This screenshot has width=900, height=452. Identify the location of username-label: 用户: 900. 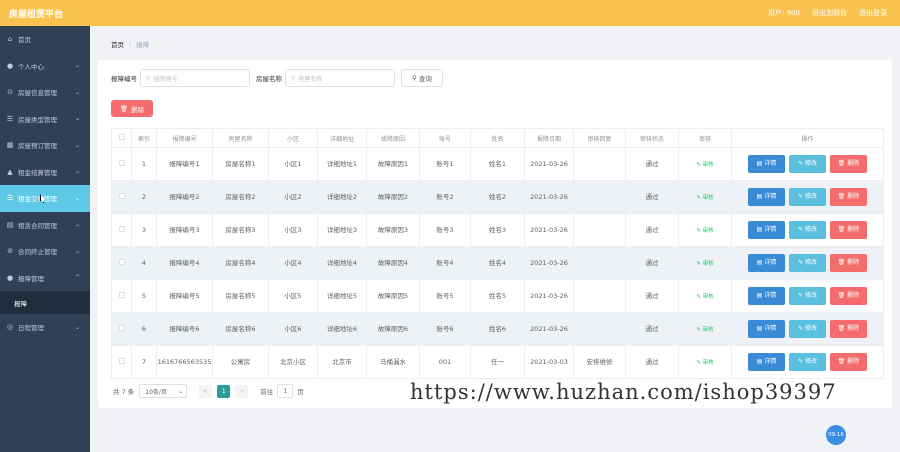
(784, 13).